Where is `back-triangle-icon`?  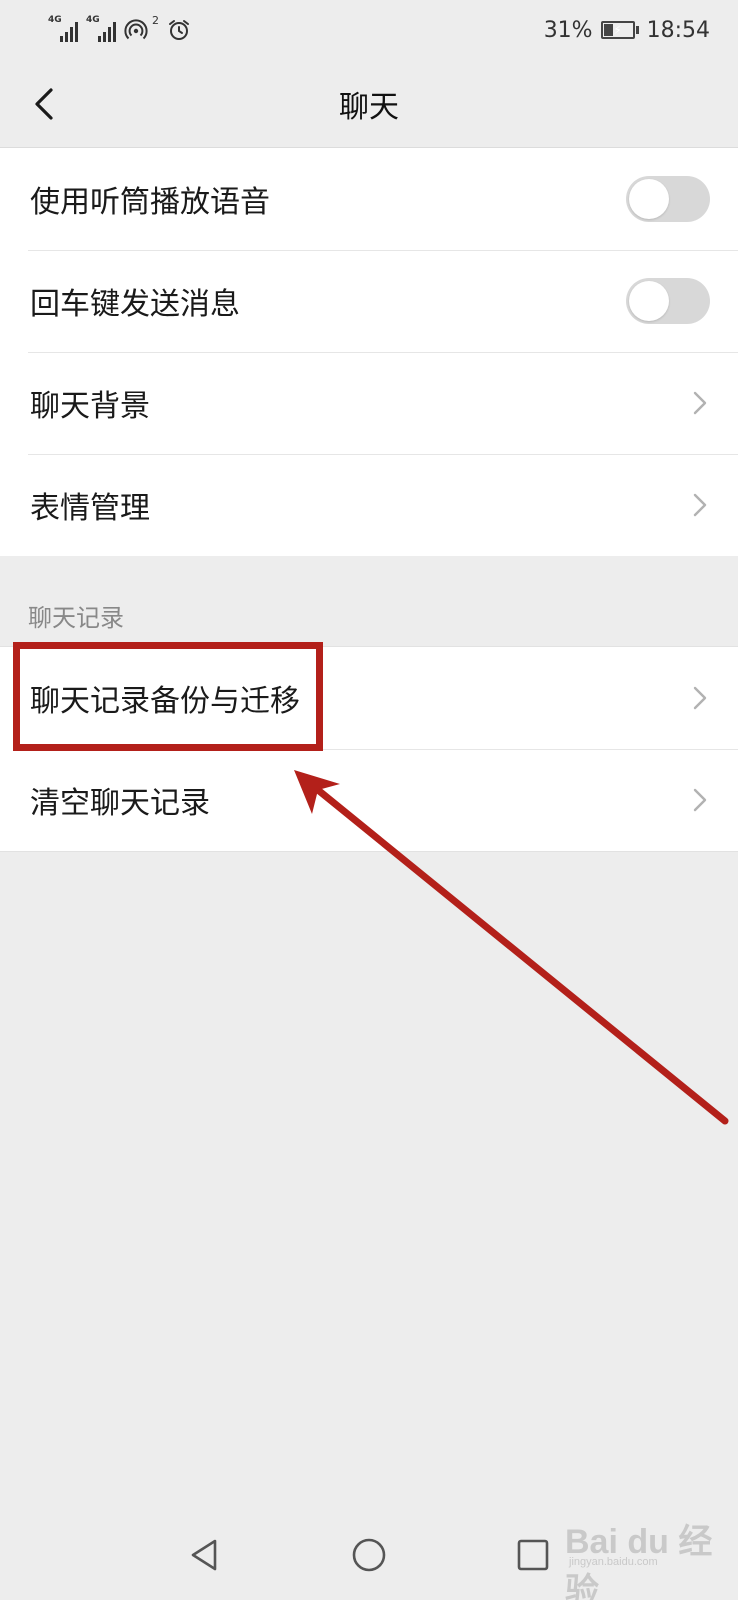 back-triangle-icon is located at coordinates (204, 1555).